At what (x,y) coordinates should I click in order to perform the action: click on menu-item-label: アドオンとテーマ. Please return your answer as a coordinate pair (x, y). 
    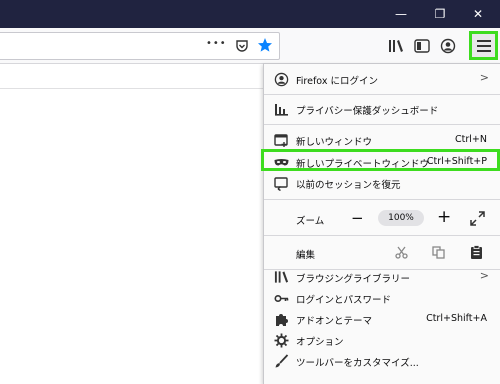
    Looking at the image, I should click on (334, 321).